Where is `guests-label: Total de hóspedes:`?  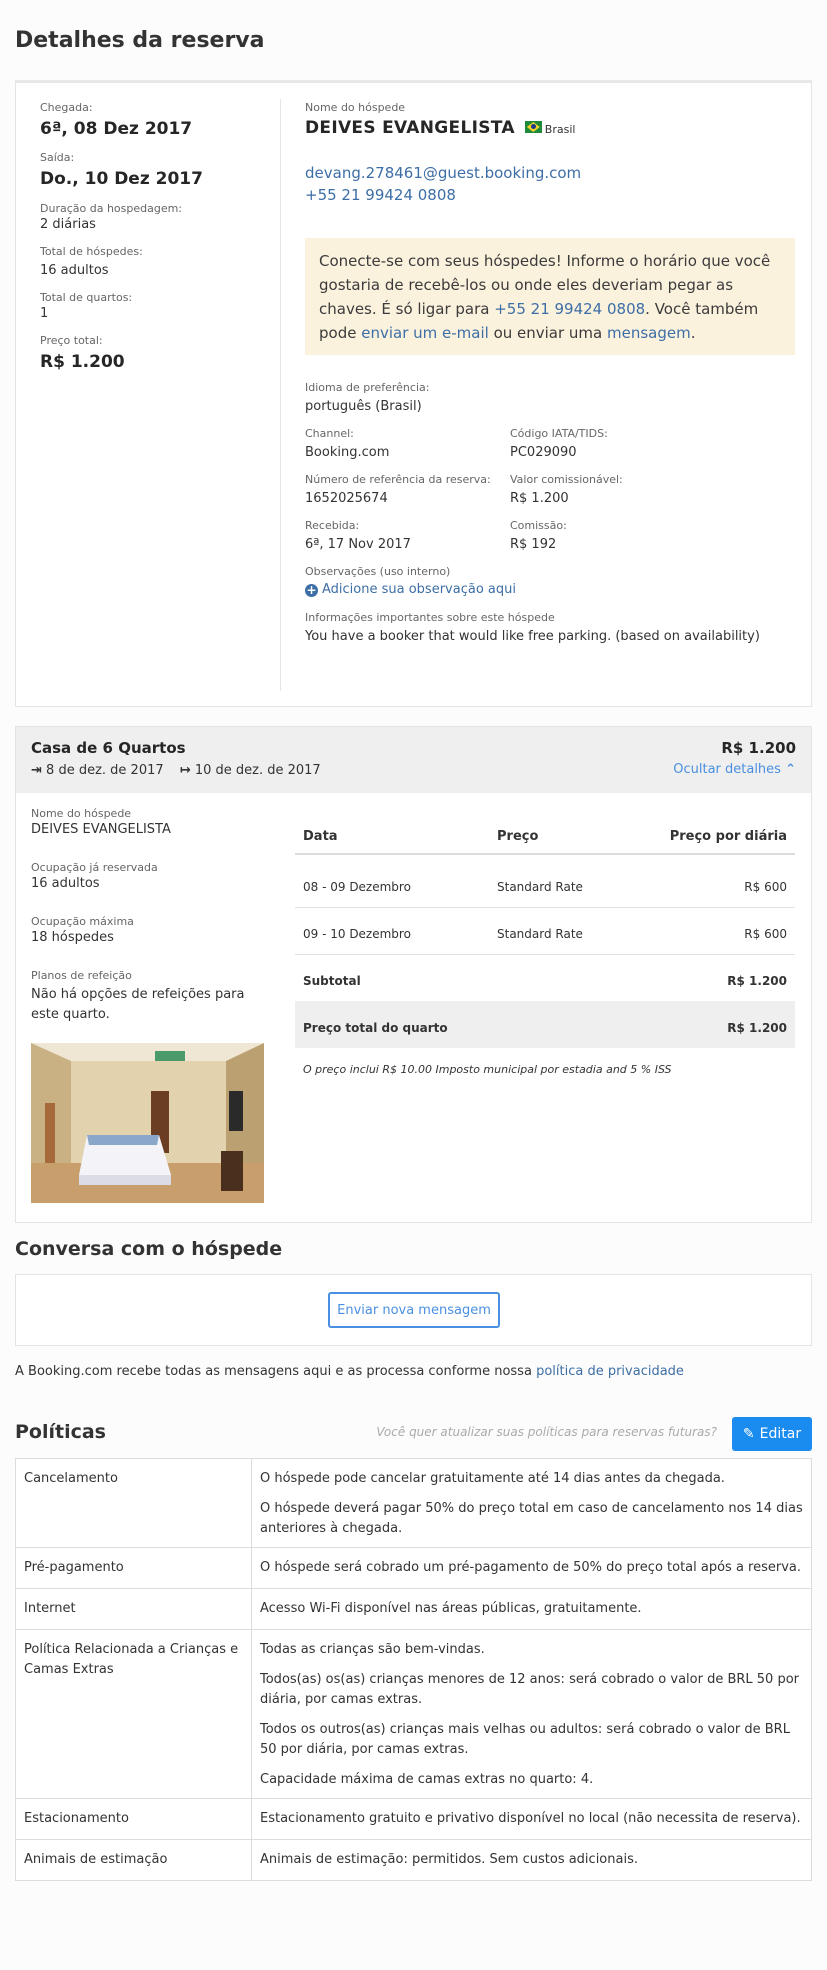 guests-label: Total de hóspedes: is located at coordinates (91, 251).